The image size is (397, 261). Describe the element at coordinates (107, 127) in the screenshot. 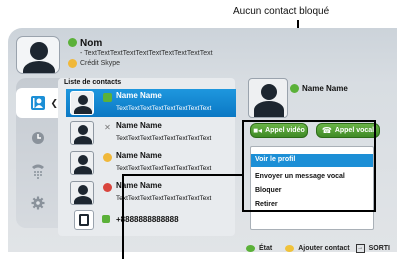

I see `offline-status-icon: ✕` at that location.